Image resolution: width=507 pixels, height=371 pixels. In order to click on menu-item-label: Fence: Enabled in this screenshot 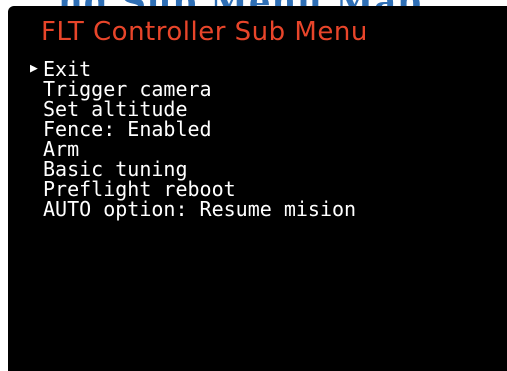, I will do `click(127, 129)`.